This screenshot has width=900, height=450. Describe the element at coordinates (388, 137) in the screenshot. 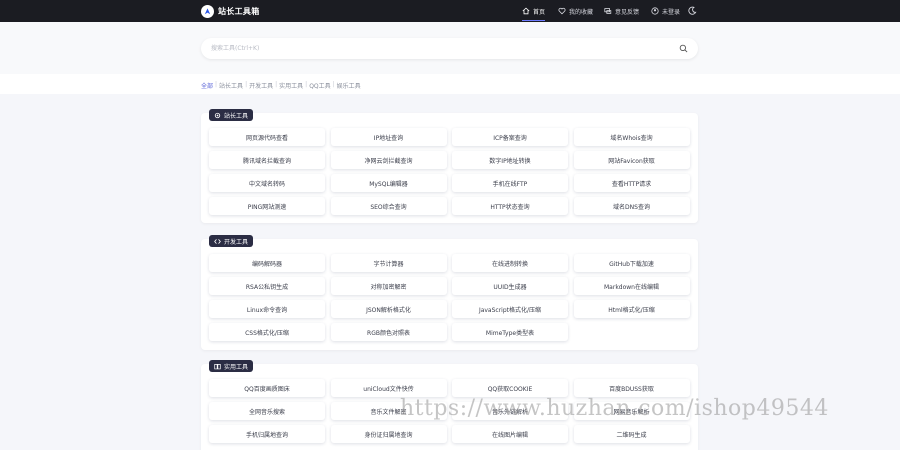

I see `tool-button: IP地址查询` at that location.